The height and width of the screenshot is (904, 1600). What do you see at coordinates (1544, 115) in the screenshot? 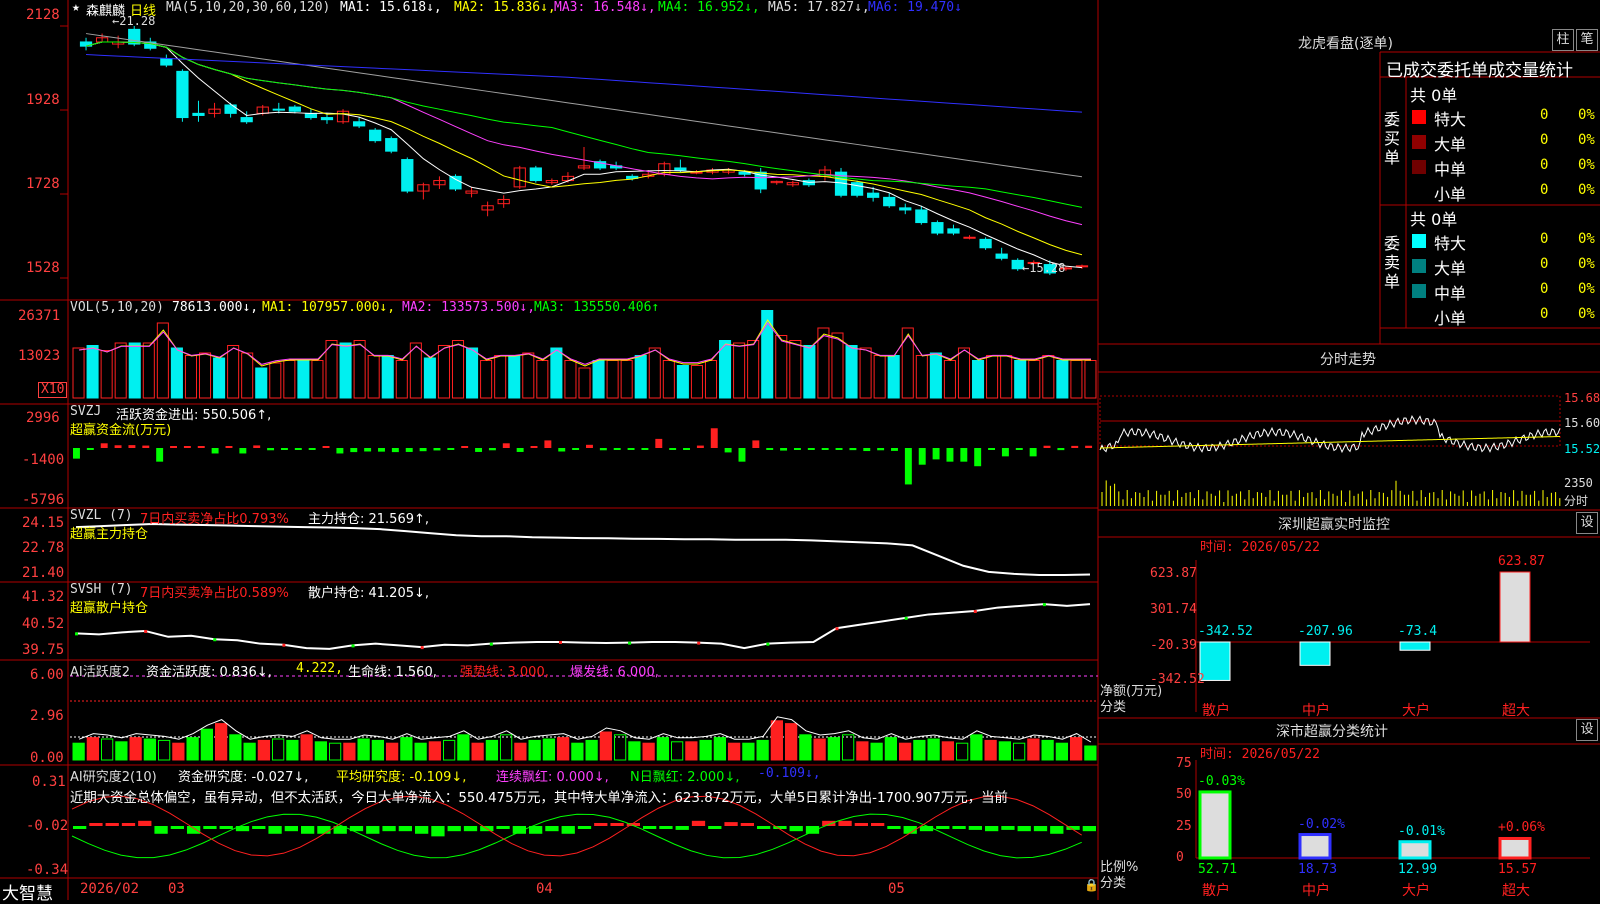
I see `buy-row-value: 0` at bounding box center [1544, 115].